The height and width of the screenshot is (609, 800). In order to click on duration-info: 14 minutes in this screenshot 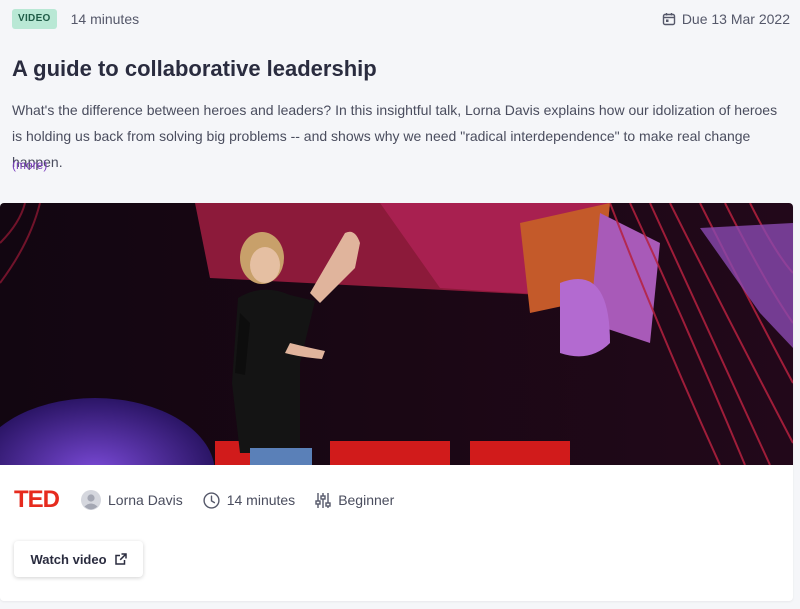, I will do `click(249, 500)`.